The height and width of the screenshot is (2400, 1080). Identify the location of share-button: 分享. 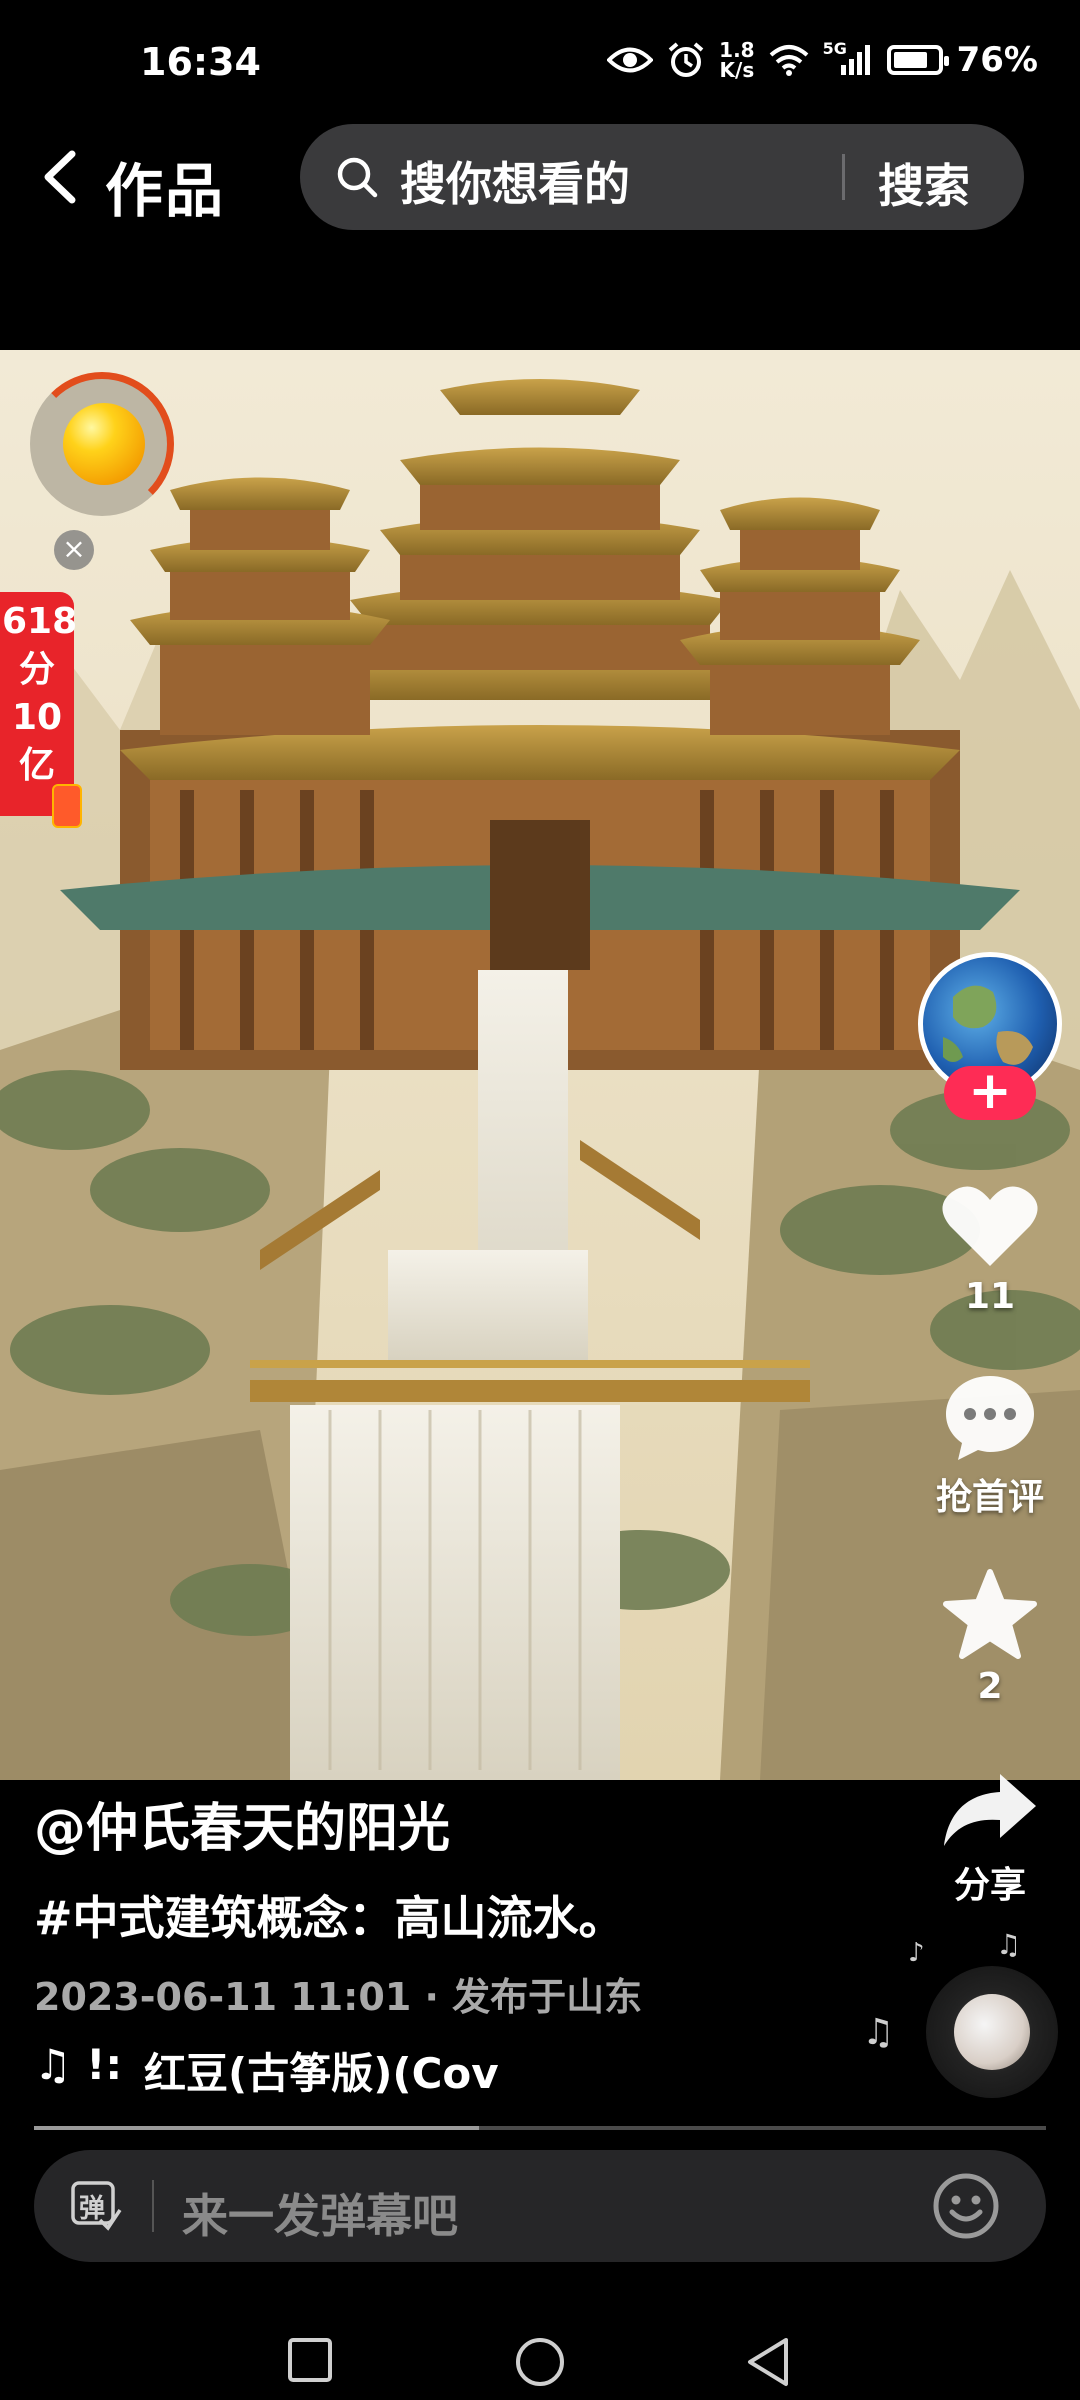
(990, 1839).